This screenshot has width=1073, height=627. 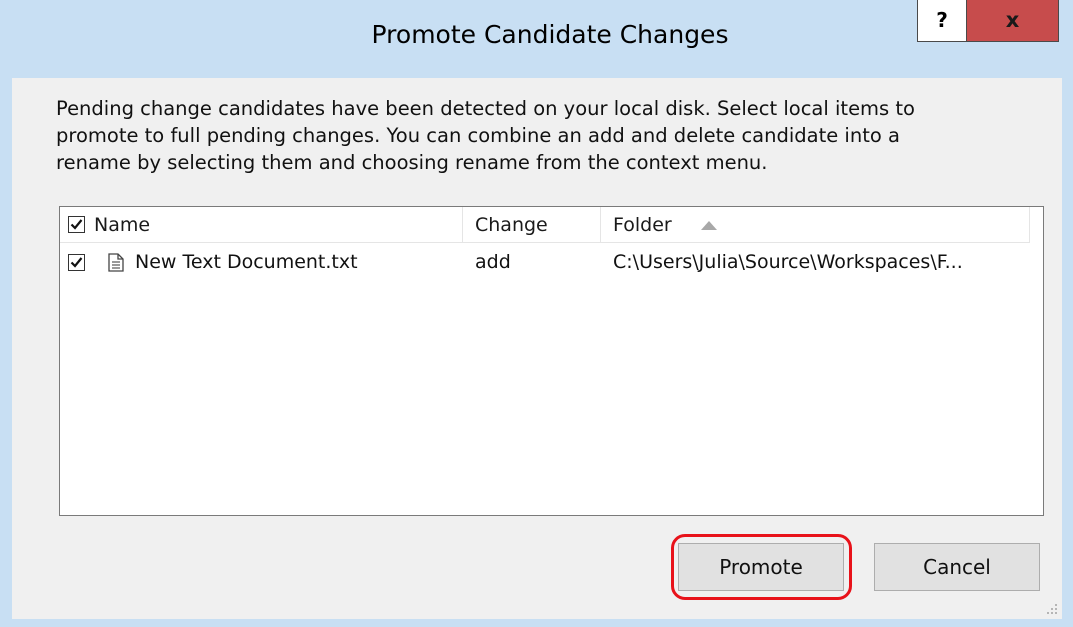 I want to click on column-header-change: Change, so click(x=532, y=224).